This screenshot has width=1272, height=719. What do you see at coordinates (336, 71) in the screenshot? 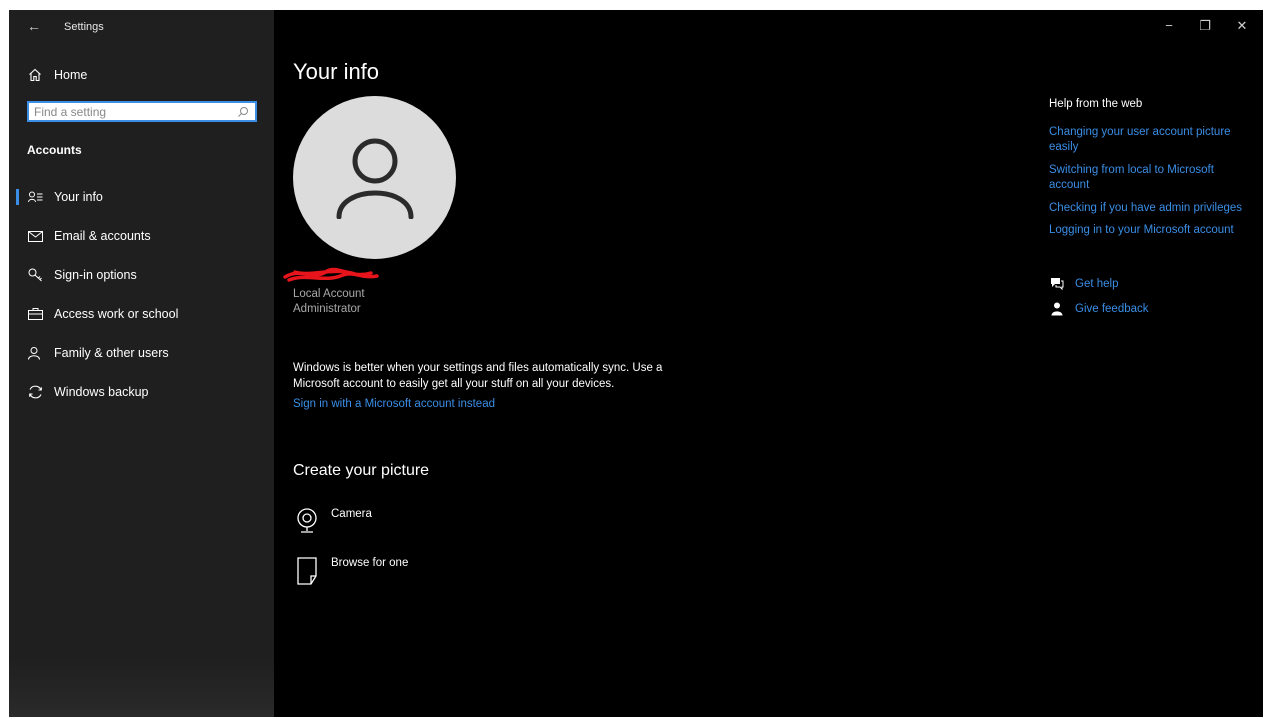
I see `page-title: Your info` at bounding box center [336, 71].